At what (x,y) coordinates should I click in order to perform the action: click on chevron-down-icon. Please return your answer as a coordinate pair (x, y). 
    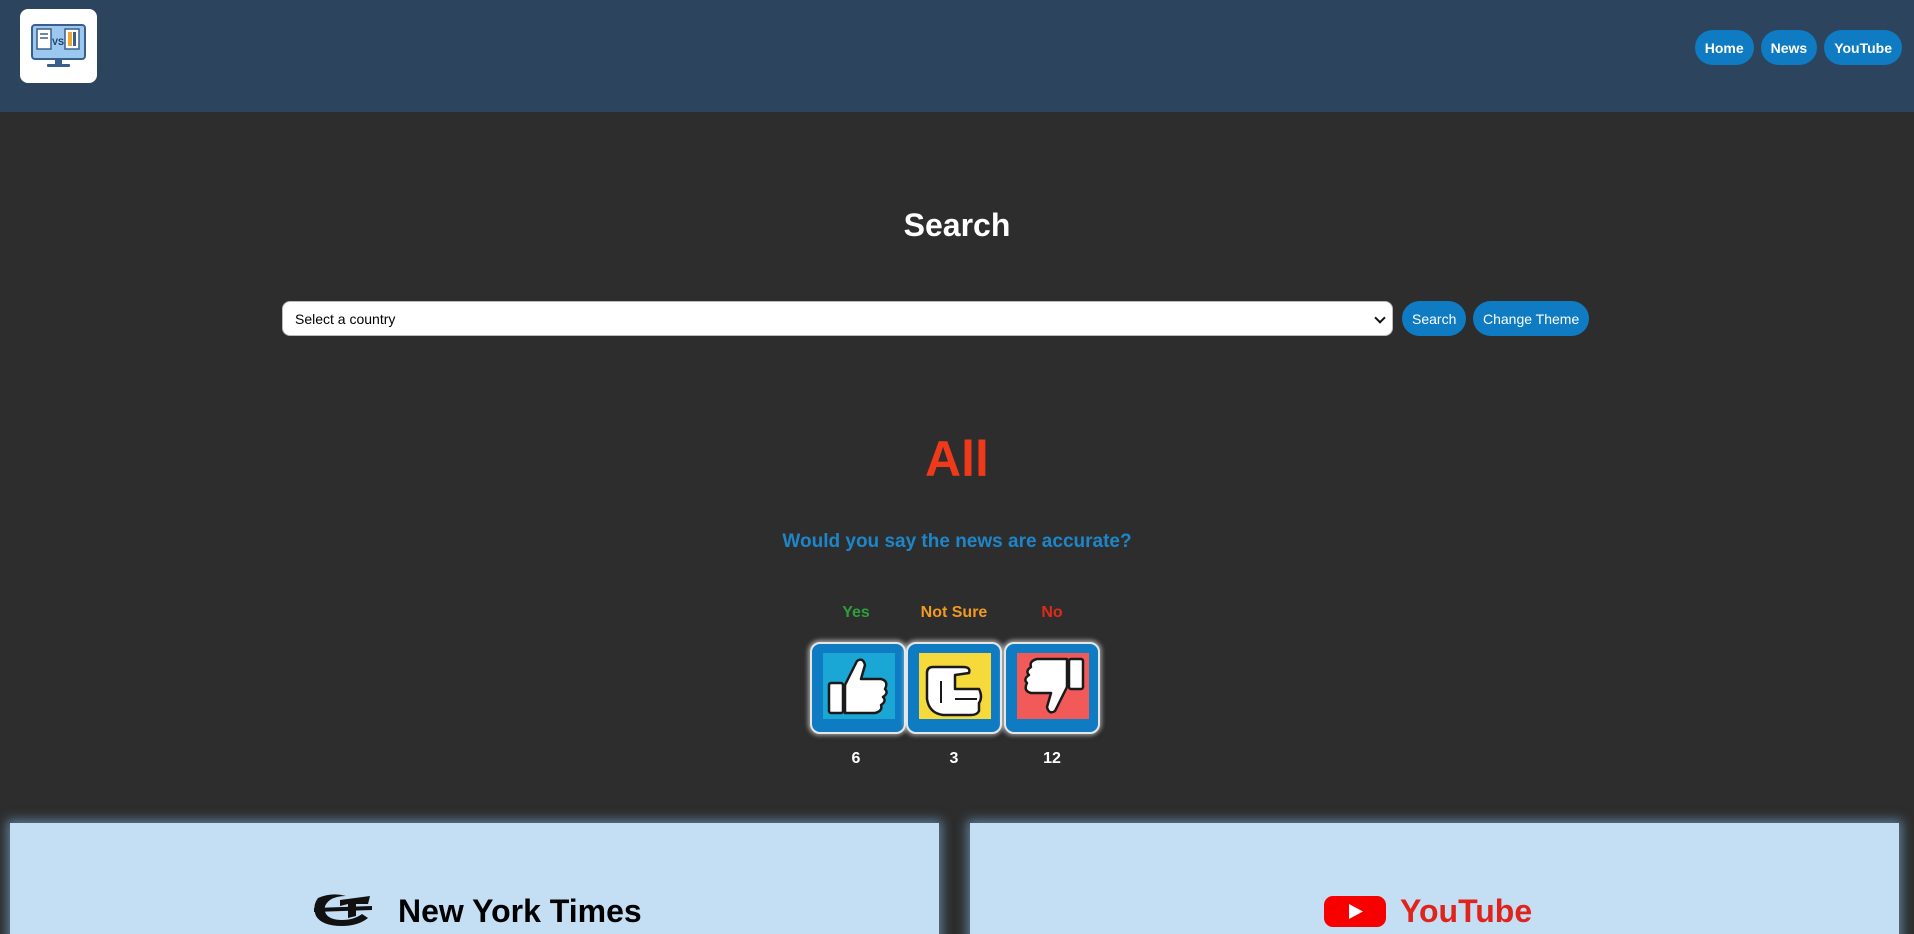
    Looking at the image, I should click on (1380, 318).